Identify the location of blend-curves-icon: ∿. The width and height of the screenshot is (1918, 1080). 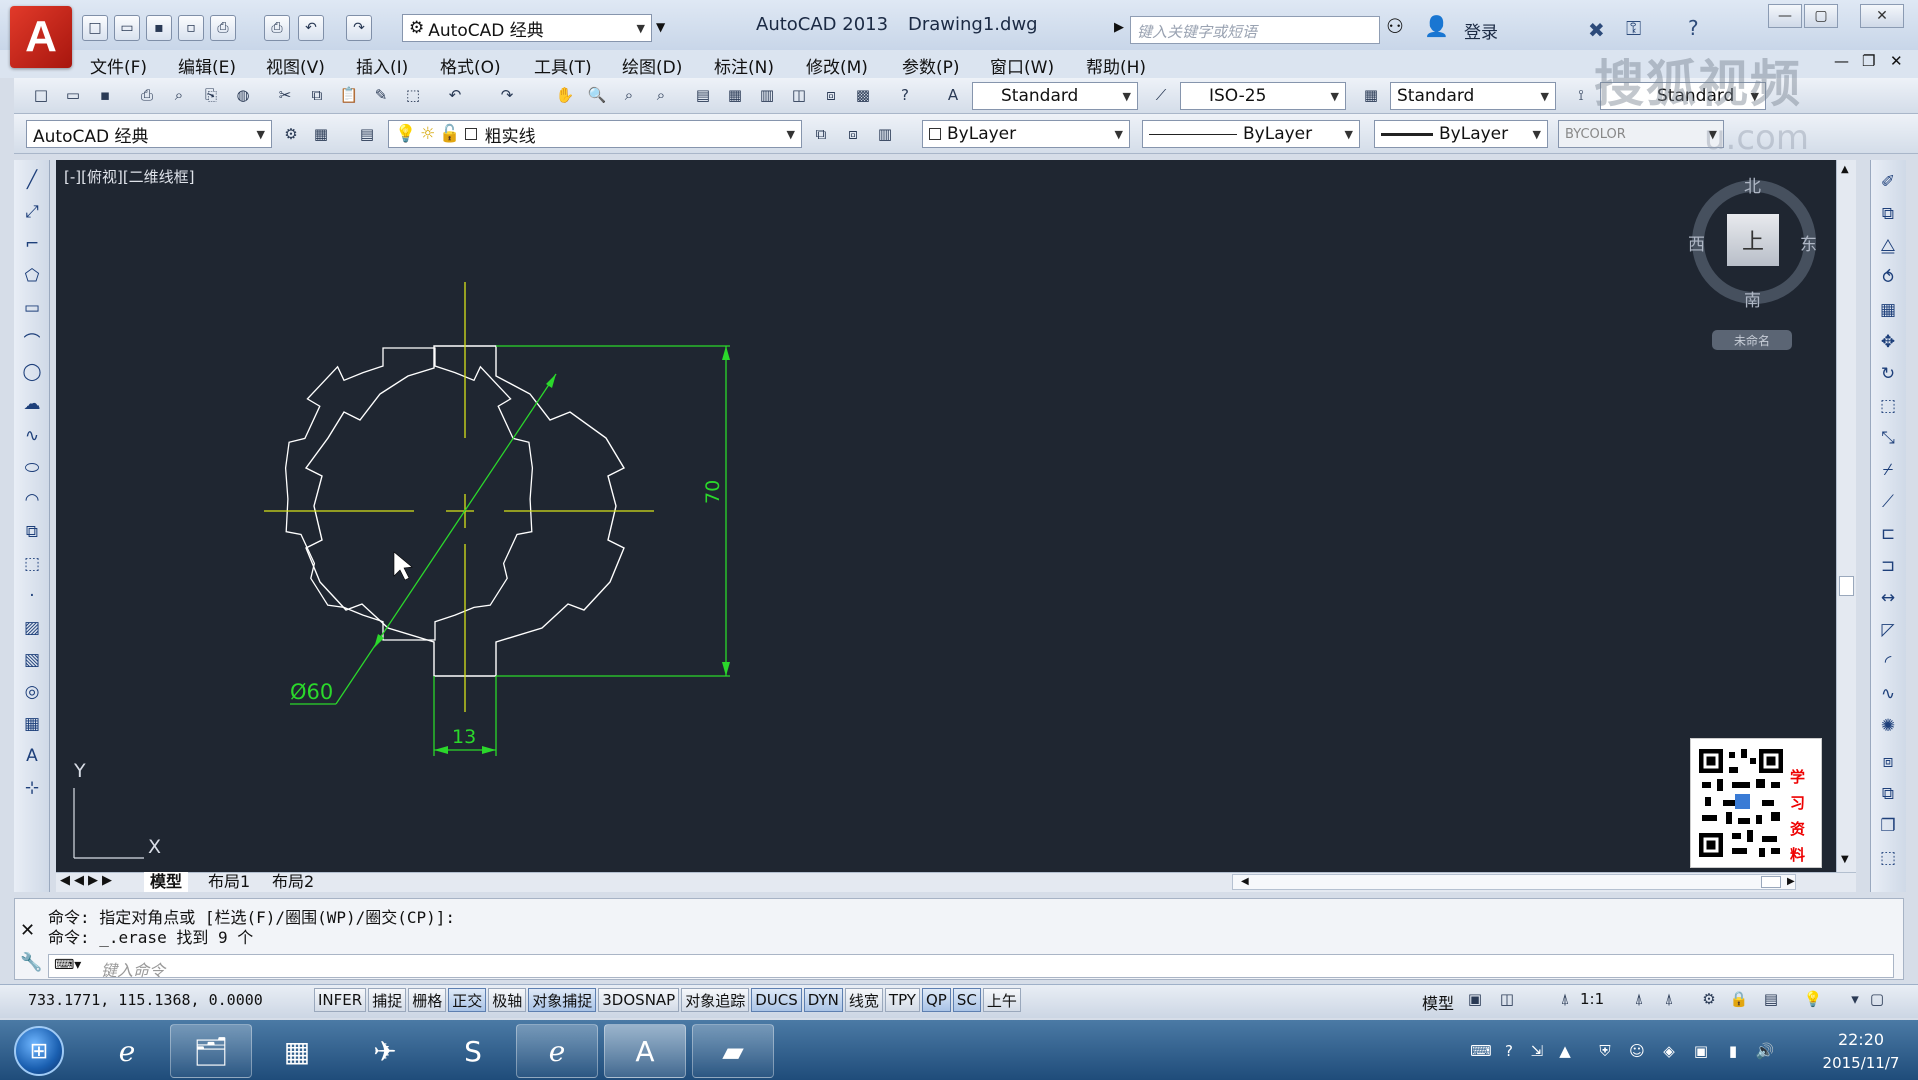
(1888, 694).